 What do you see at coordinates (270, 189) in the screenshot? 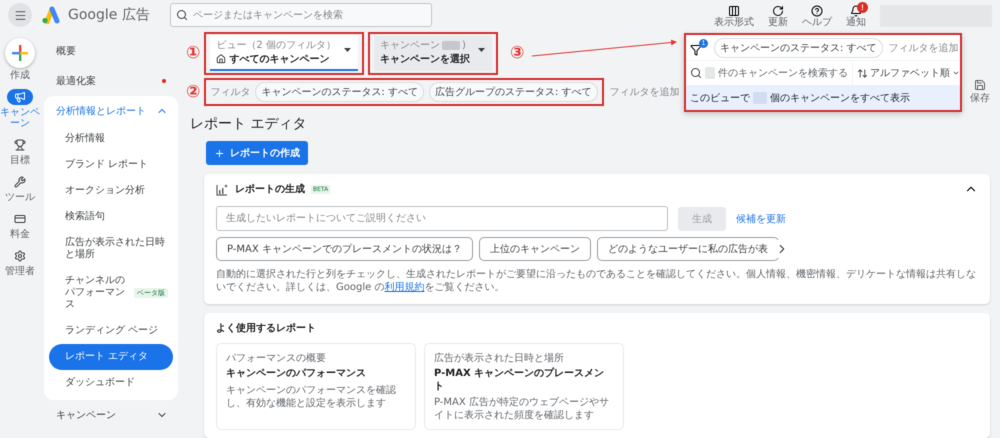
I see `card-title: レポートの生成` at bounding box center [270, 189].